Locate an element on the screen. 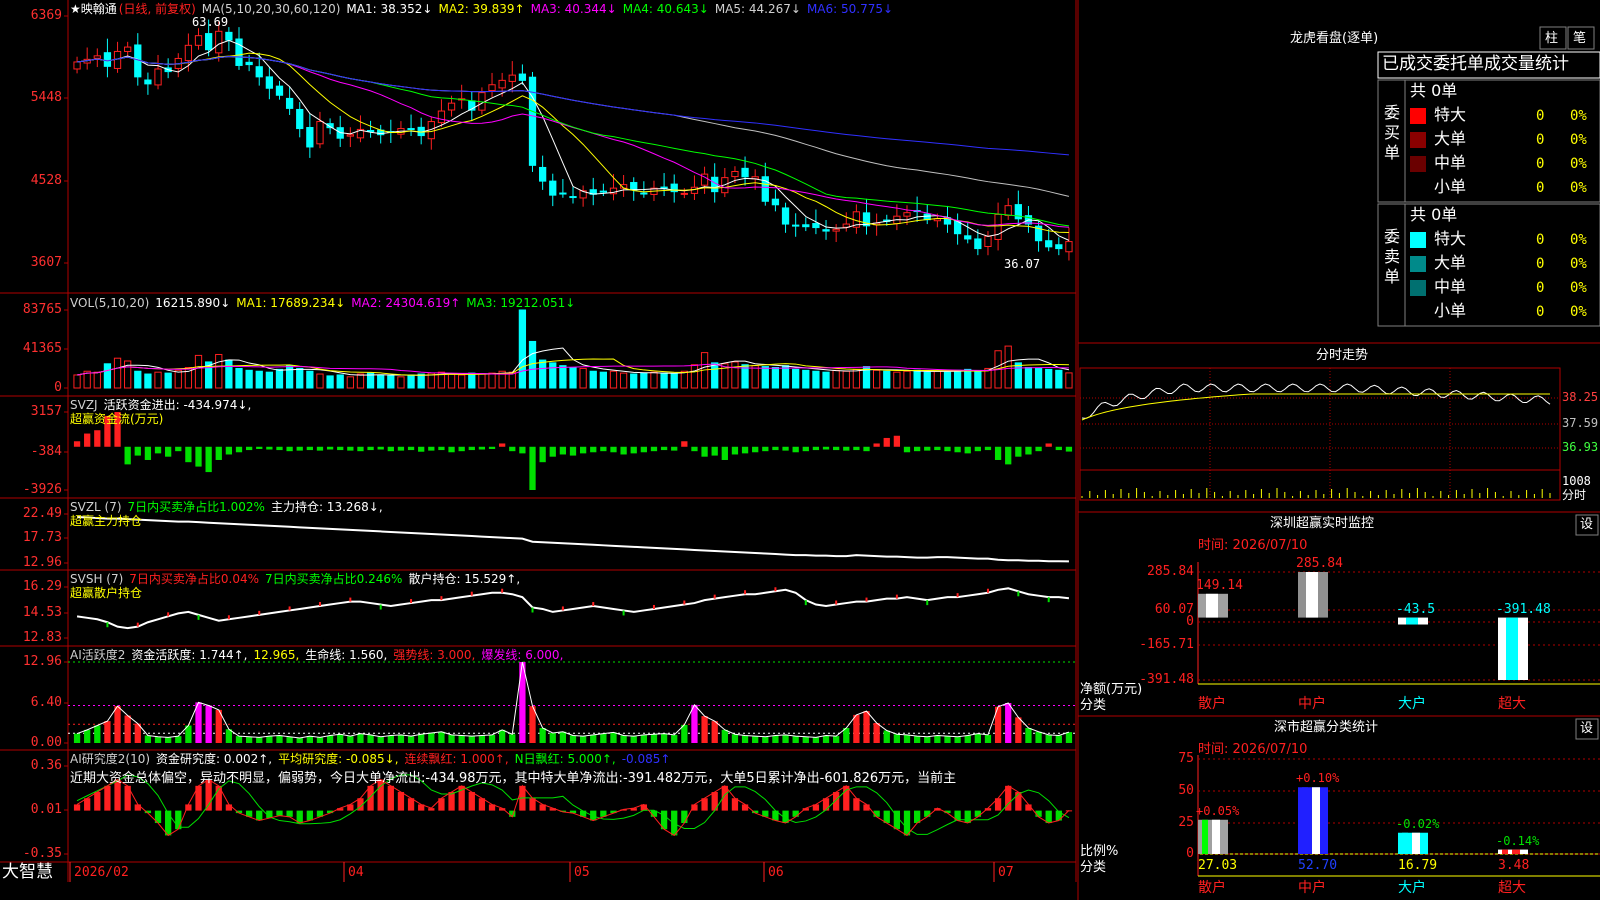 The width and height of the screenshot is (1600, 900). classify-category: 中户 is located at coordinates (1312, 888).